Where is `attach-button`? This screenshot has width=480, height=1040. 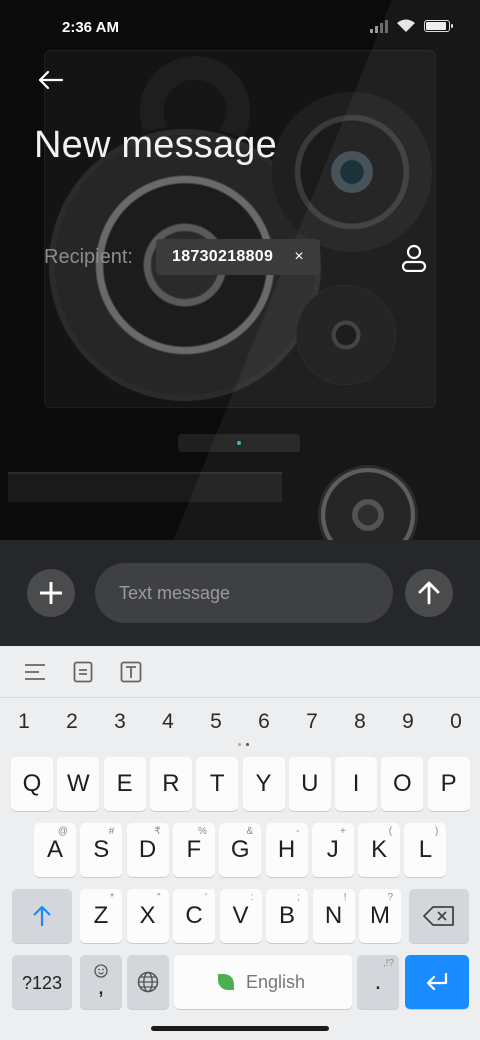 attach-button is located at coordinates (51, 593).